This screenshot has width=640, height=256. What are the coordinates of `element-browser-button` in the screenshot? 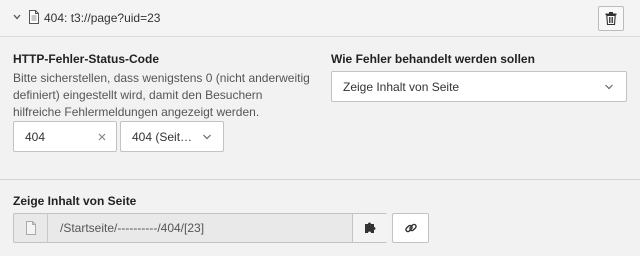 It's located at (369, 228).